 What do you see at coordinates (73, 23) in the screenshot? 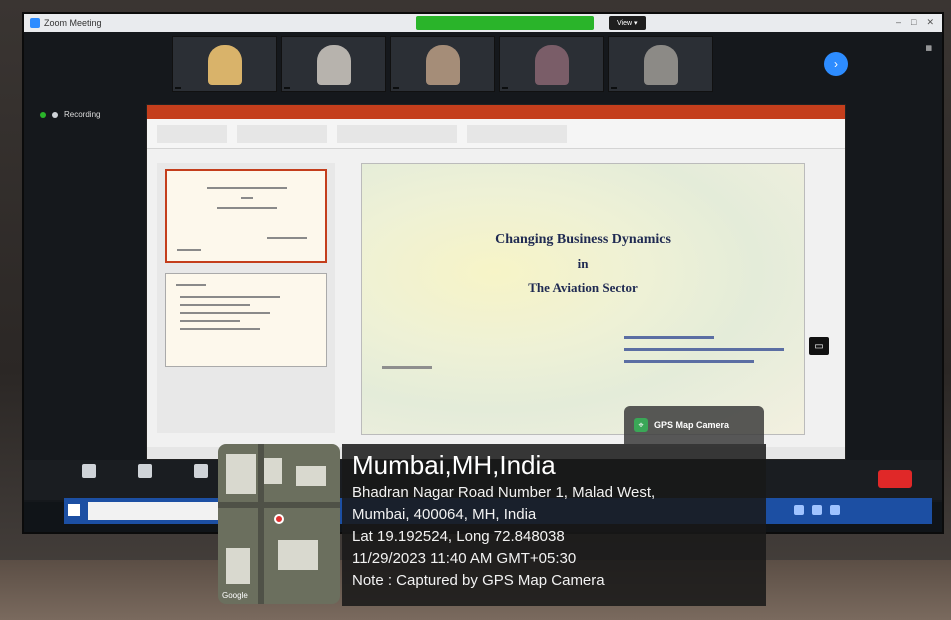
I see `window-title: Zoom Meeting` at bounding box center [73, 23].